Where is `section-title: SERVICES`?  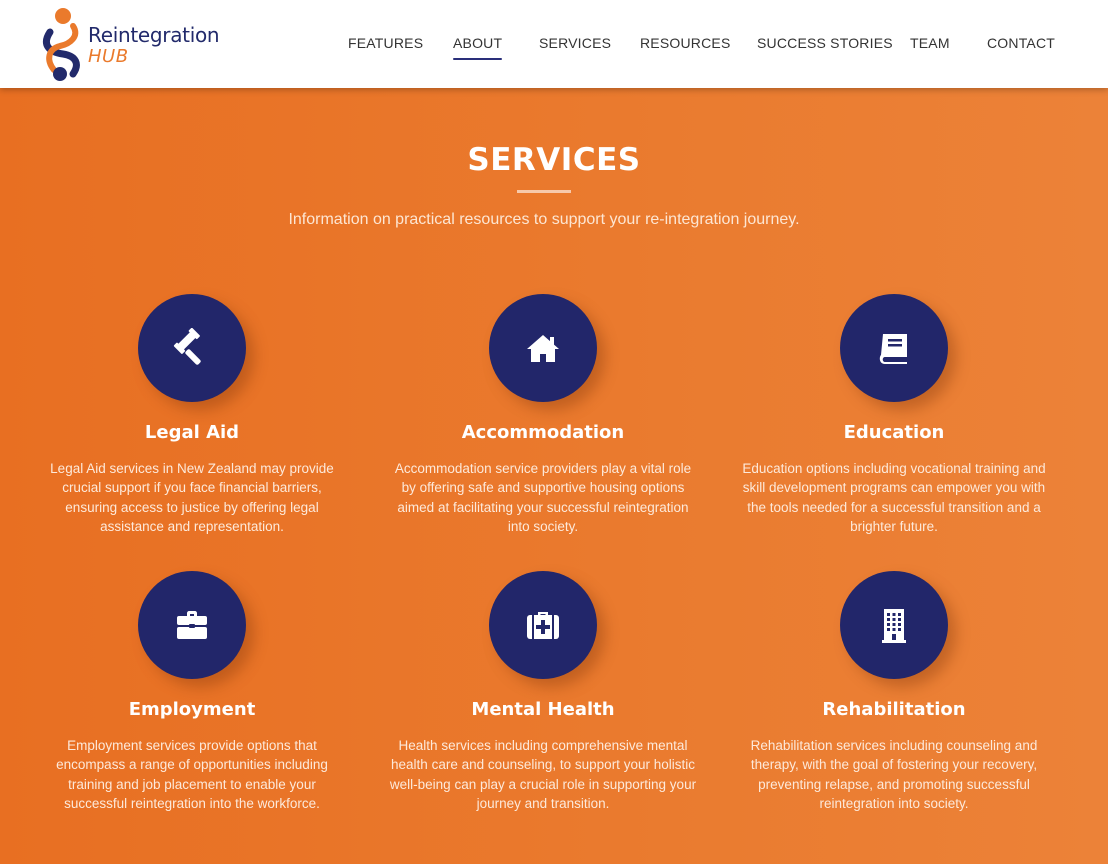
section-title: SERVICES is located at coordinates (554, 160).